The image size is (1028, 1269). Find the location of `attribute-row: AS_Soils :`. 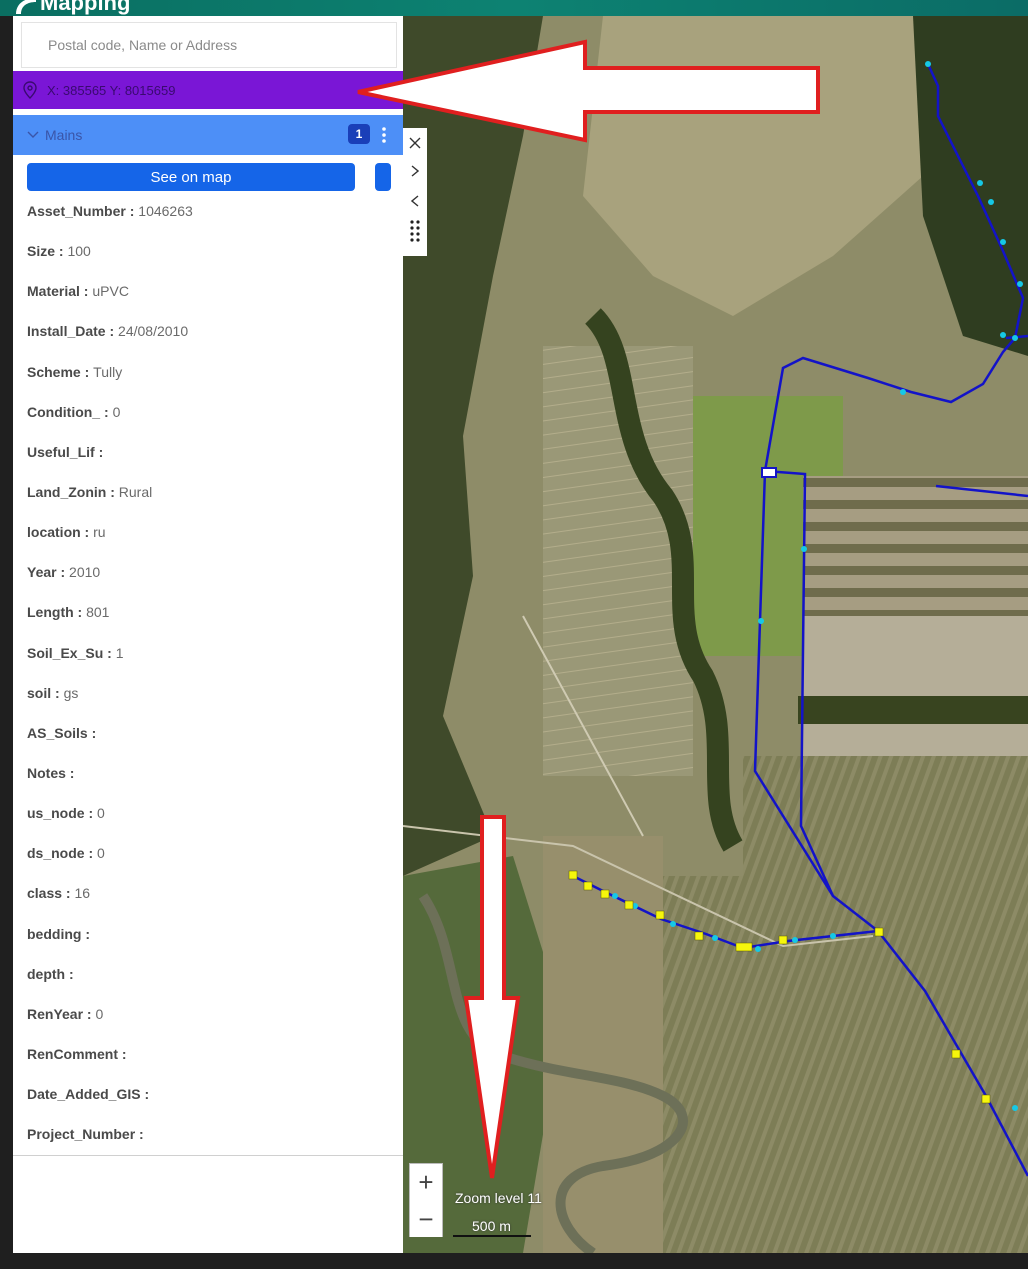

attribute-row: AS_Soils : is located at coordinates (207, 743).